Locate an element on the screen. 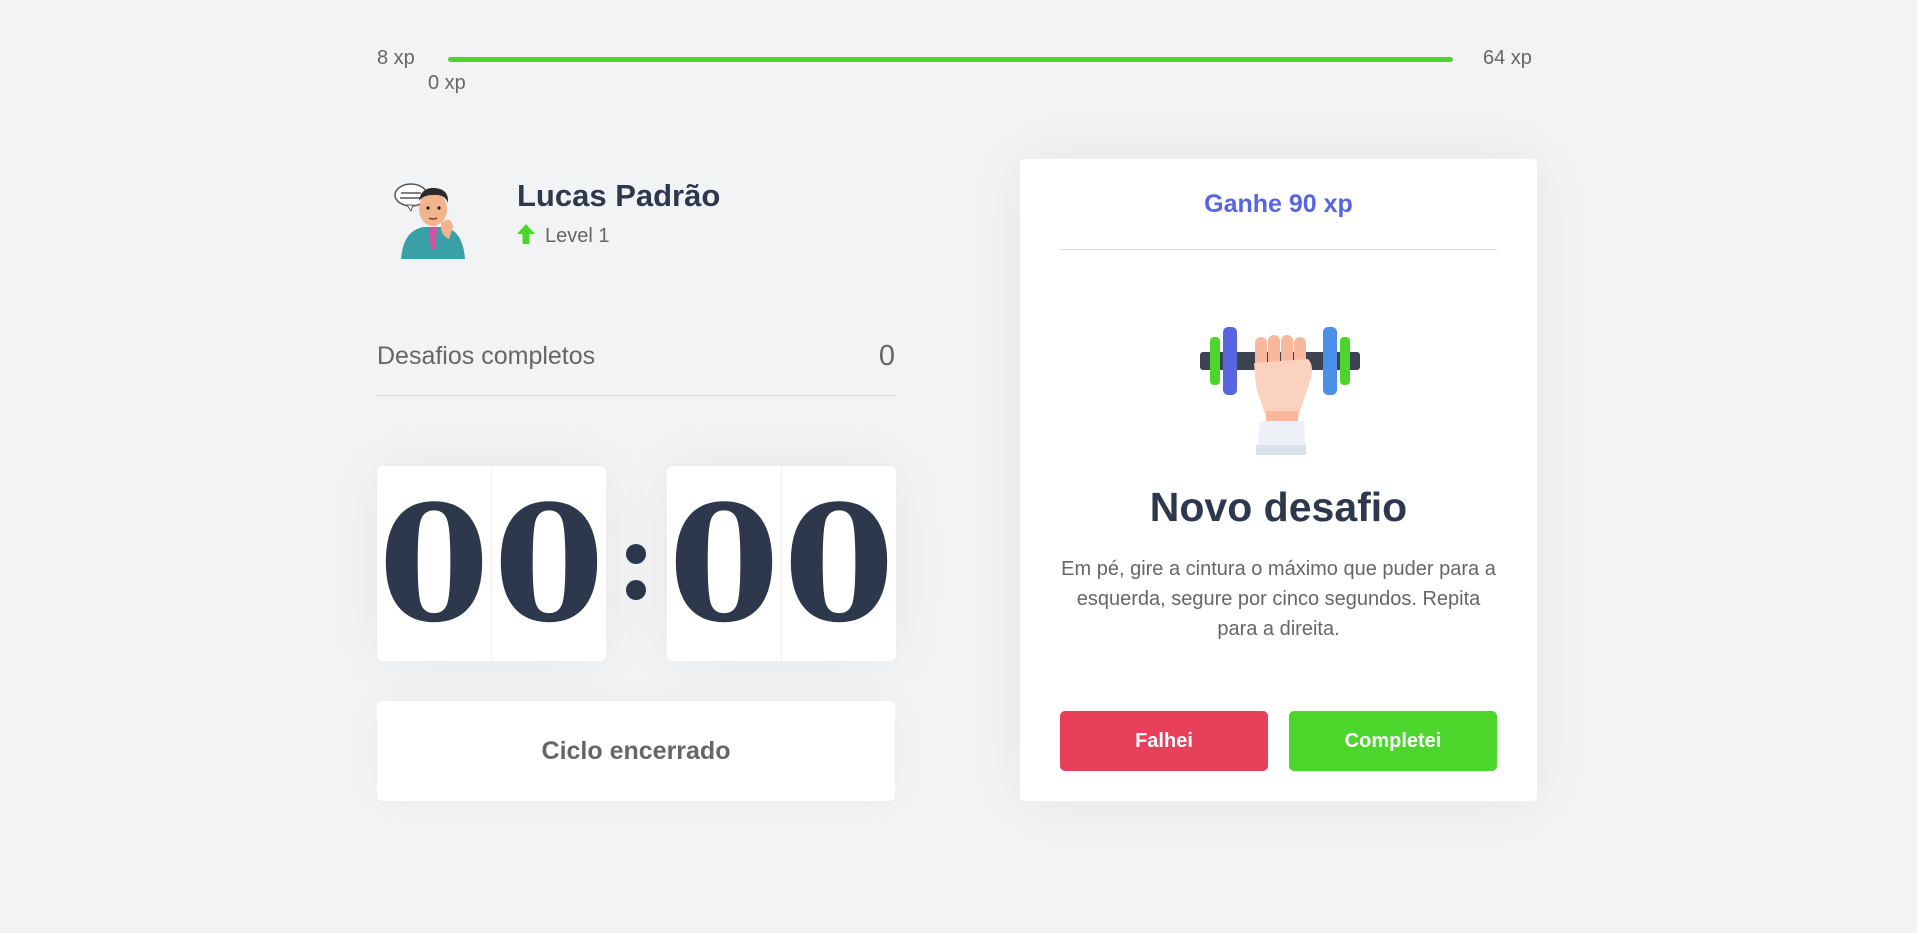  xp-current-label: 0 xp is located at coordinates (447, 83).